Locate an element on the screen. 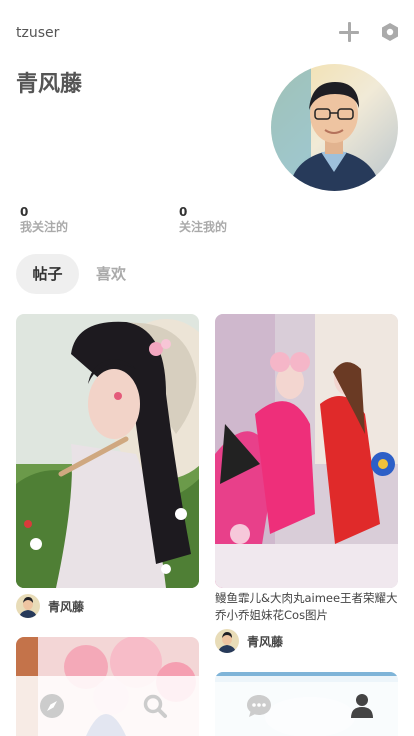  profile-name: 青风藤 is located at coordinates (49, 84).